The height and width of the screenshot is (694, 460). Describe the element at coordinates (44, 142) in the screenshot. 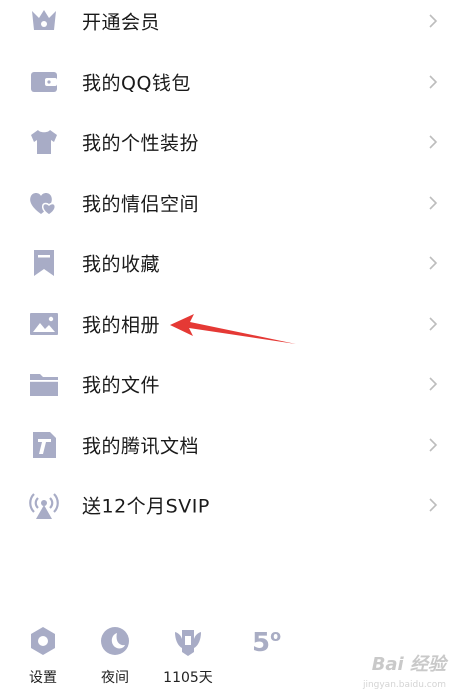

I see `tshirt-icon` at that location.